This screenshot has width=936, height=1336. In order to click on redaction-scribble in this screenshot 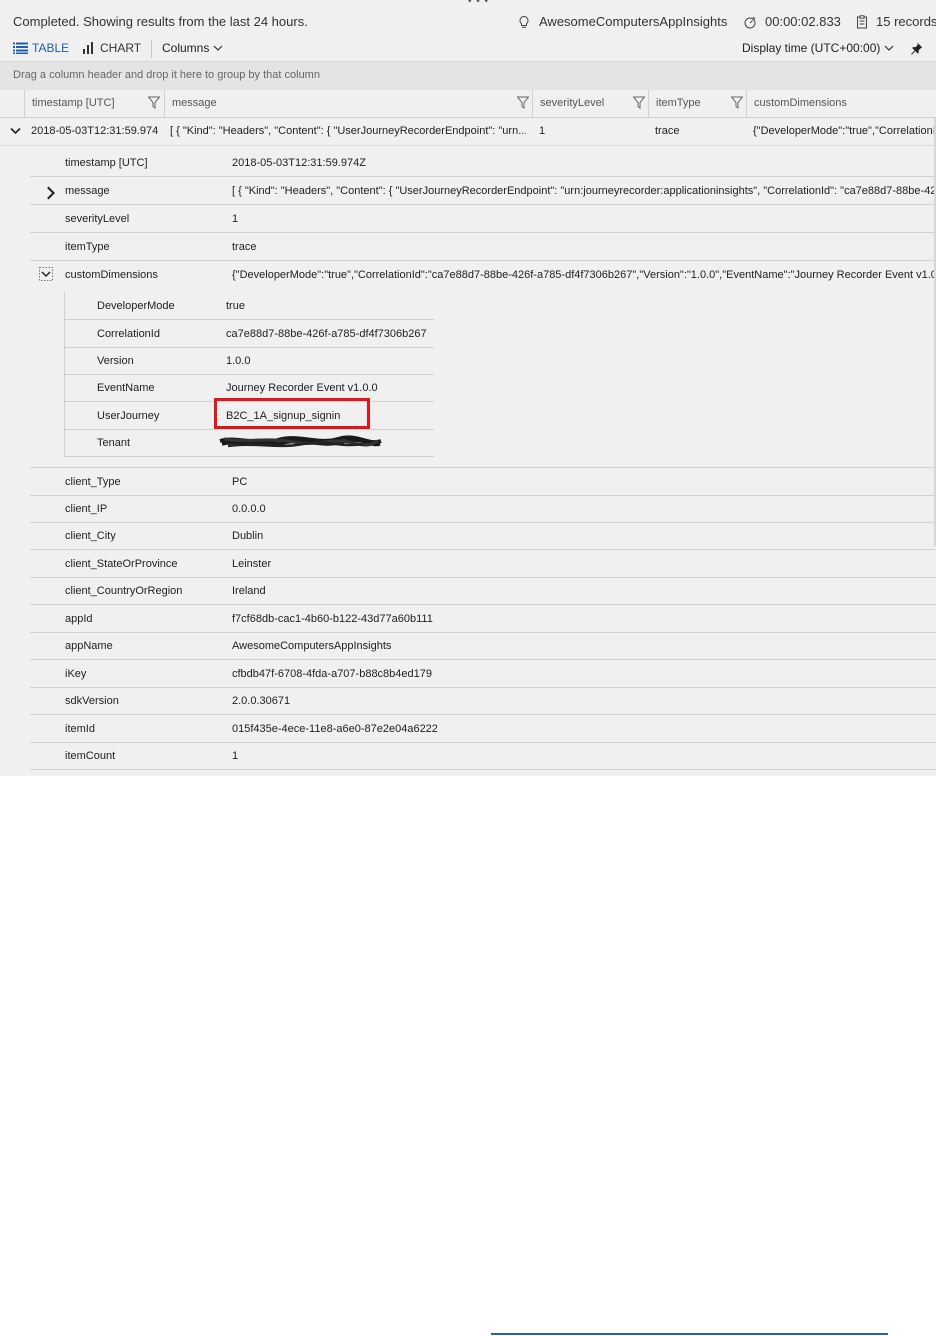, I will do `click(300, 441)`.